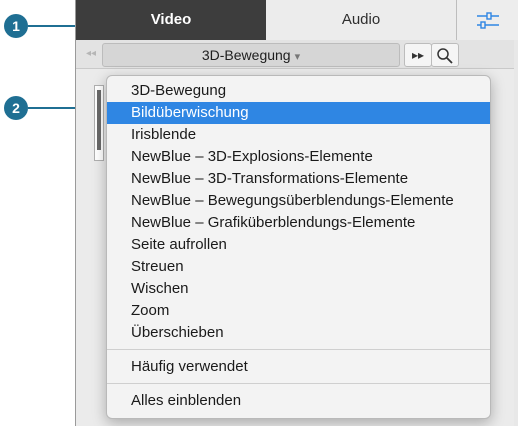  What do you see at coordinates (246, 55) in the screenshot?
I see `category-dropdown-label: 3D-Bewegung` at bounding box center [246, 55].